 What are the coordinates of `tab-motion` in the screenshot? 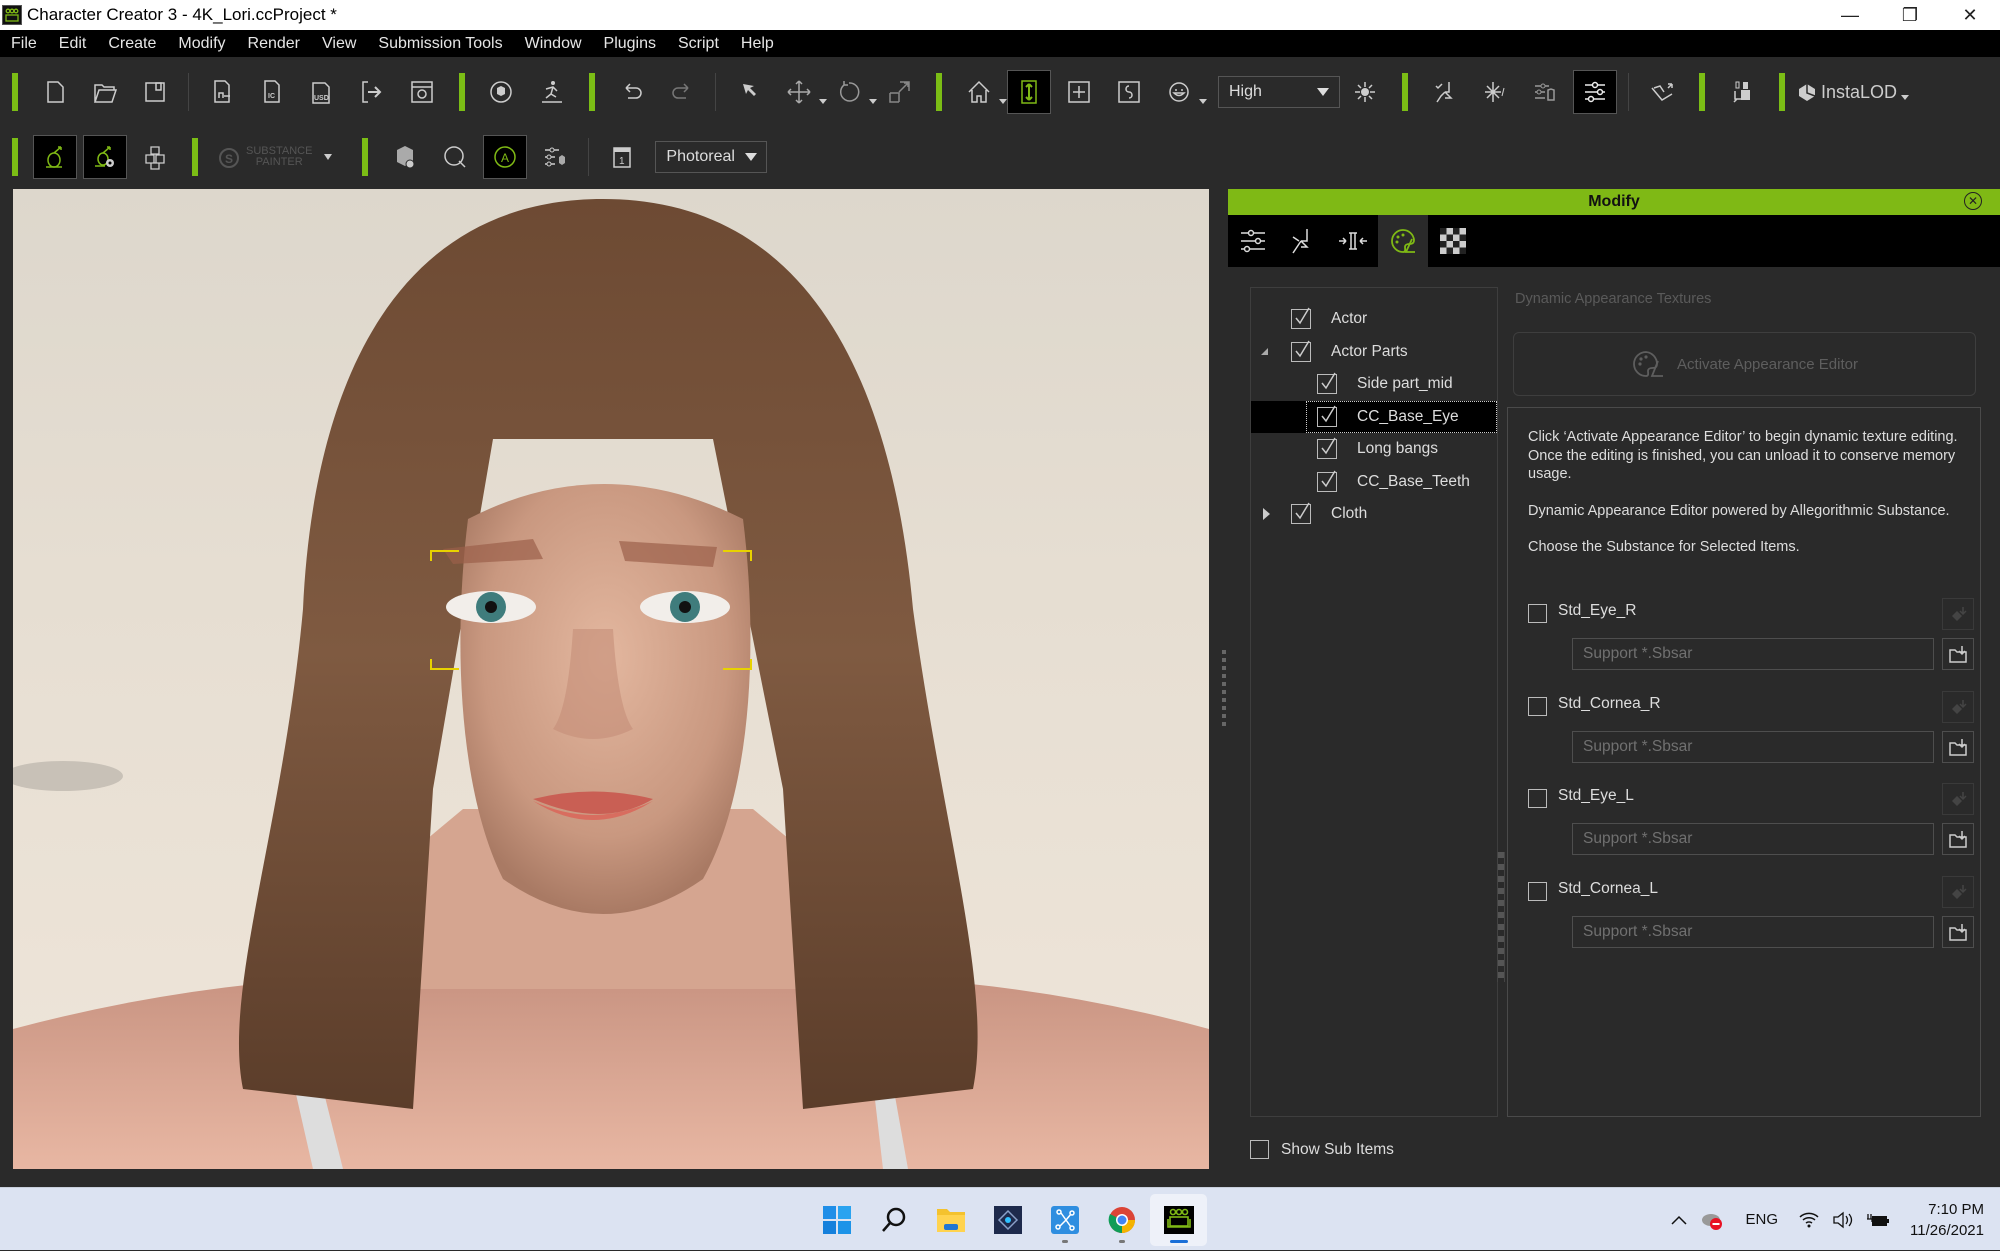 It's located at (1303, 241).